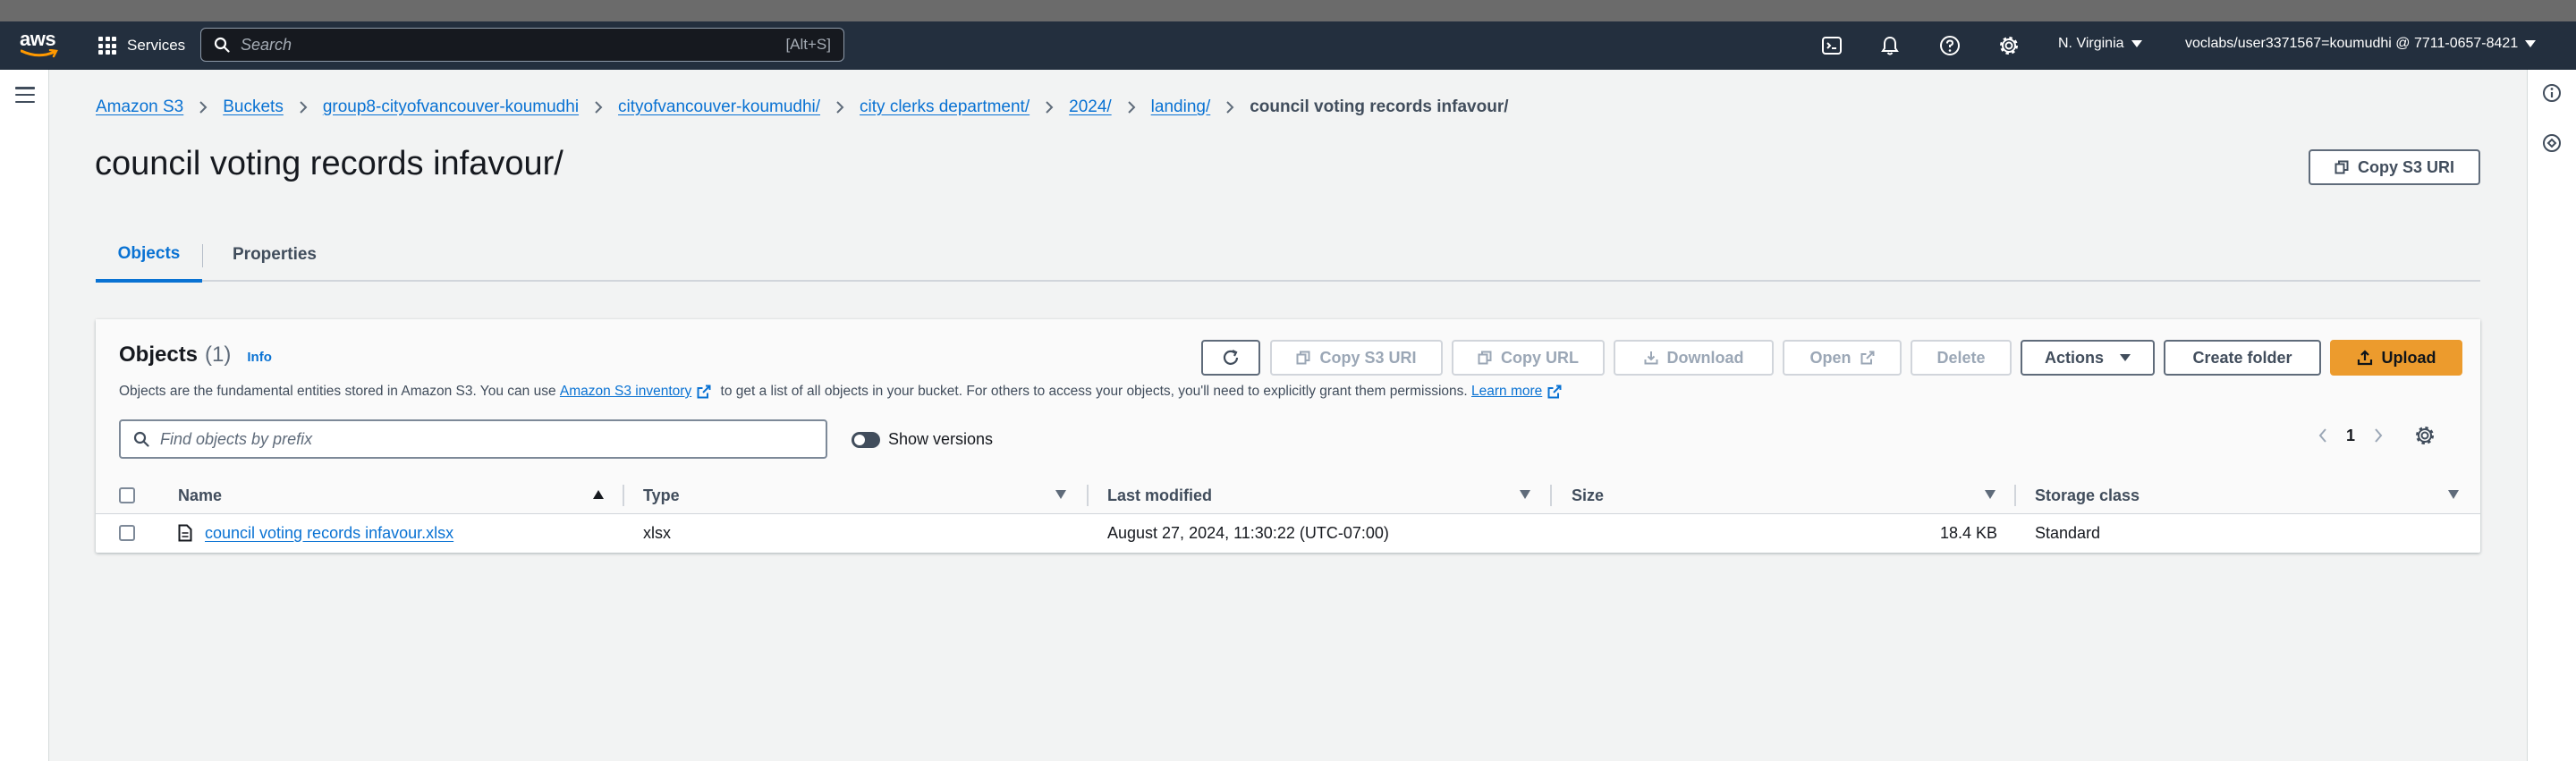 This screenshot has height=761, width=2576. What do you see at coordinates (657, 532) in the screenshot?
I see `object-type-cell: xlsx` at bounding box center [657, 532].